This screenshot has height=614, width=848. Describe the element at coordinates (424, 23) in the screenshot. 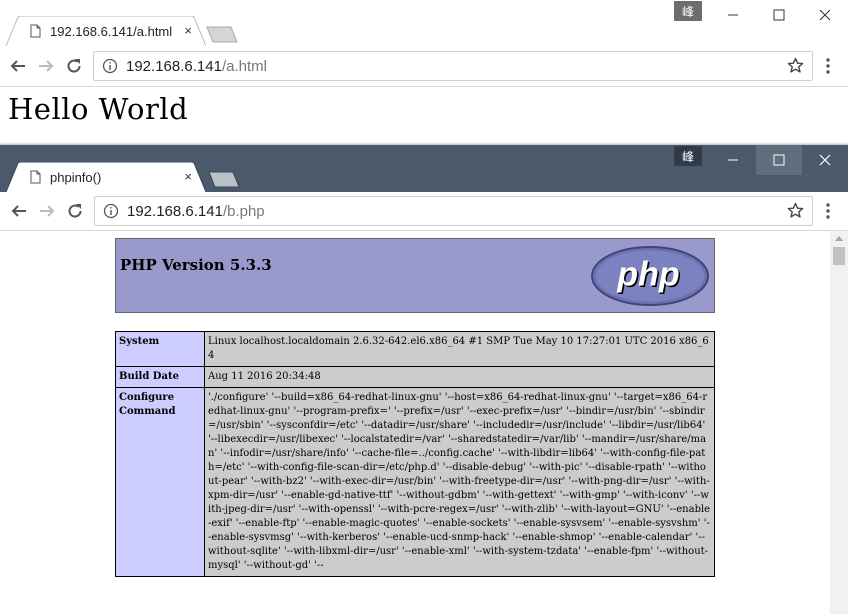

I see `title-bar: 192.168.6.141/a.html × 峰` at that location.